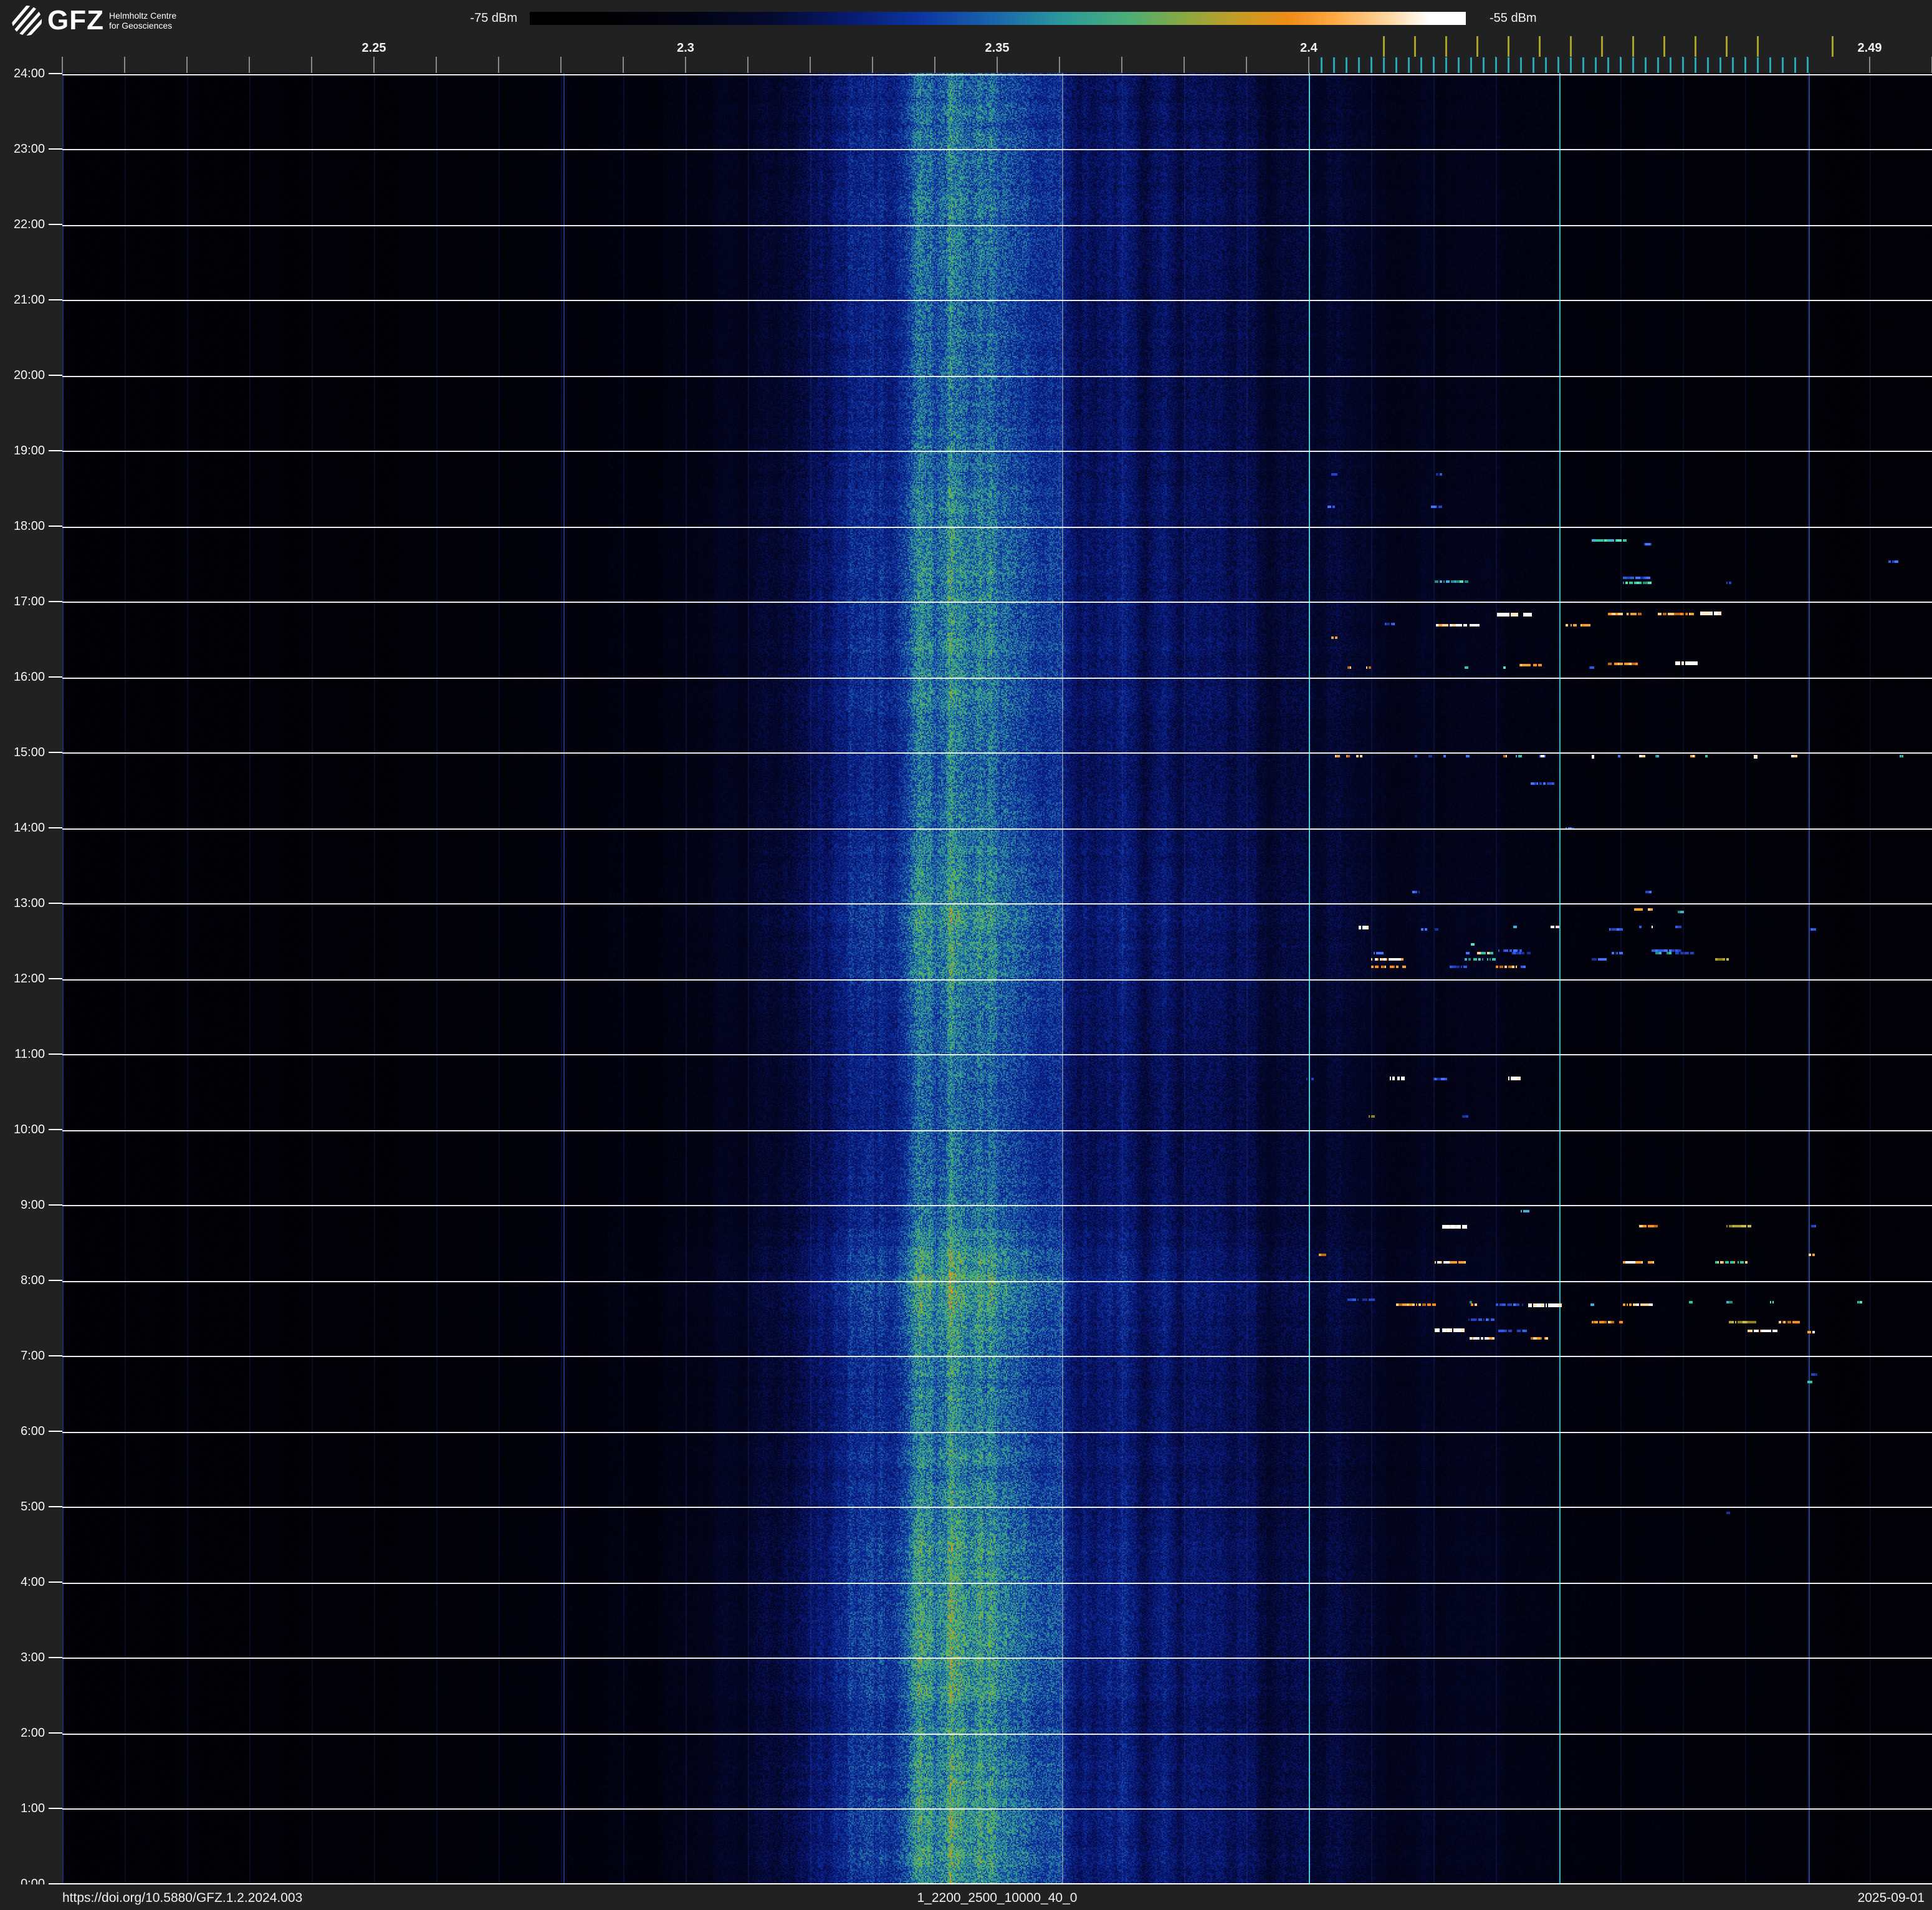 The image size is (1932, 1910). Describe the element at coordinates (33, 1431) in the screenshot. I see `time-label: 6:00` at that location.